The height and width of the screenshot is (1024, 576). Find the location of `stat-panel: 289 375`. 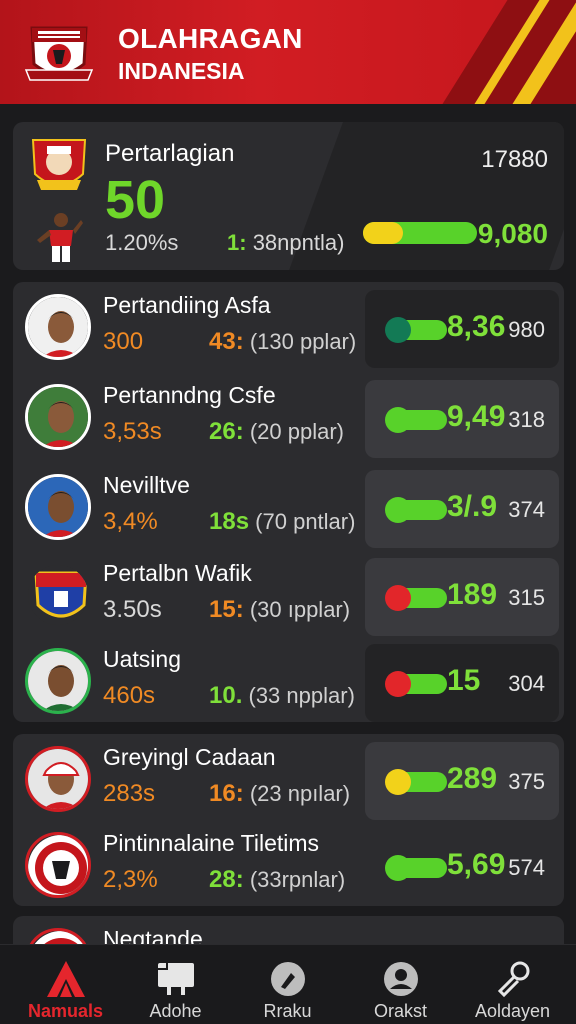

stat-panel: 289 375 is located at coordinates (462, 781).